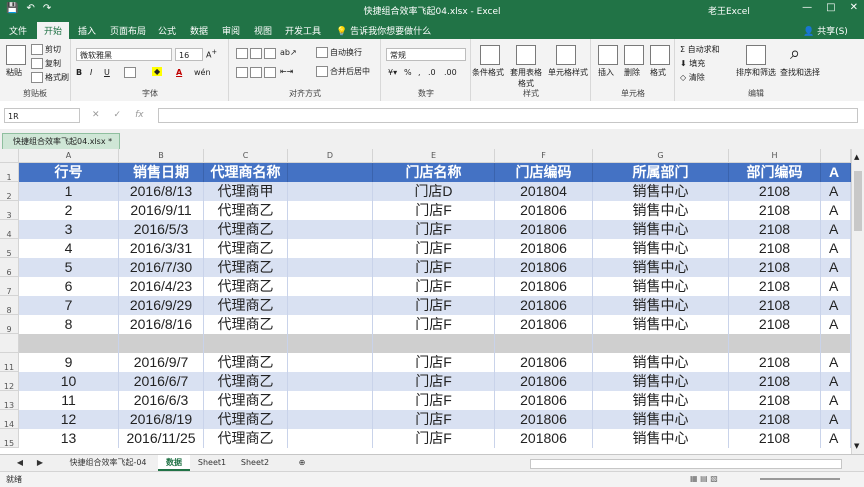  What do you see at coordinates (161, 286) in the screenshot?
I see `table-cell: 2016/4/23` at bounding box center [161, 286].